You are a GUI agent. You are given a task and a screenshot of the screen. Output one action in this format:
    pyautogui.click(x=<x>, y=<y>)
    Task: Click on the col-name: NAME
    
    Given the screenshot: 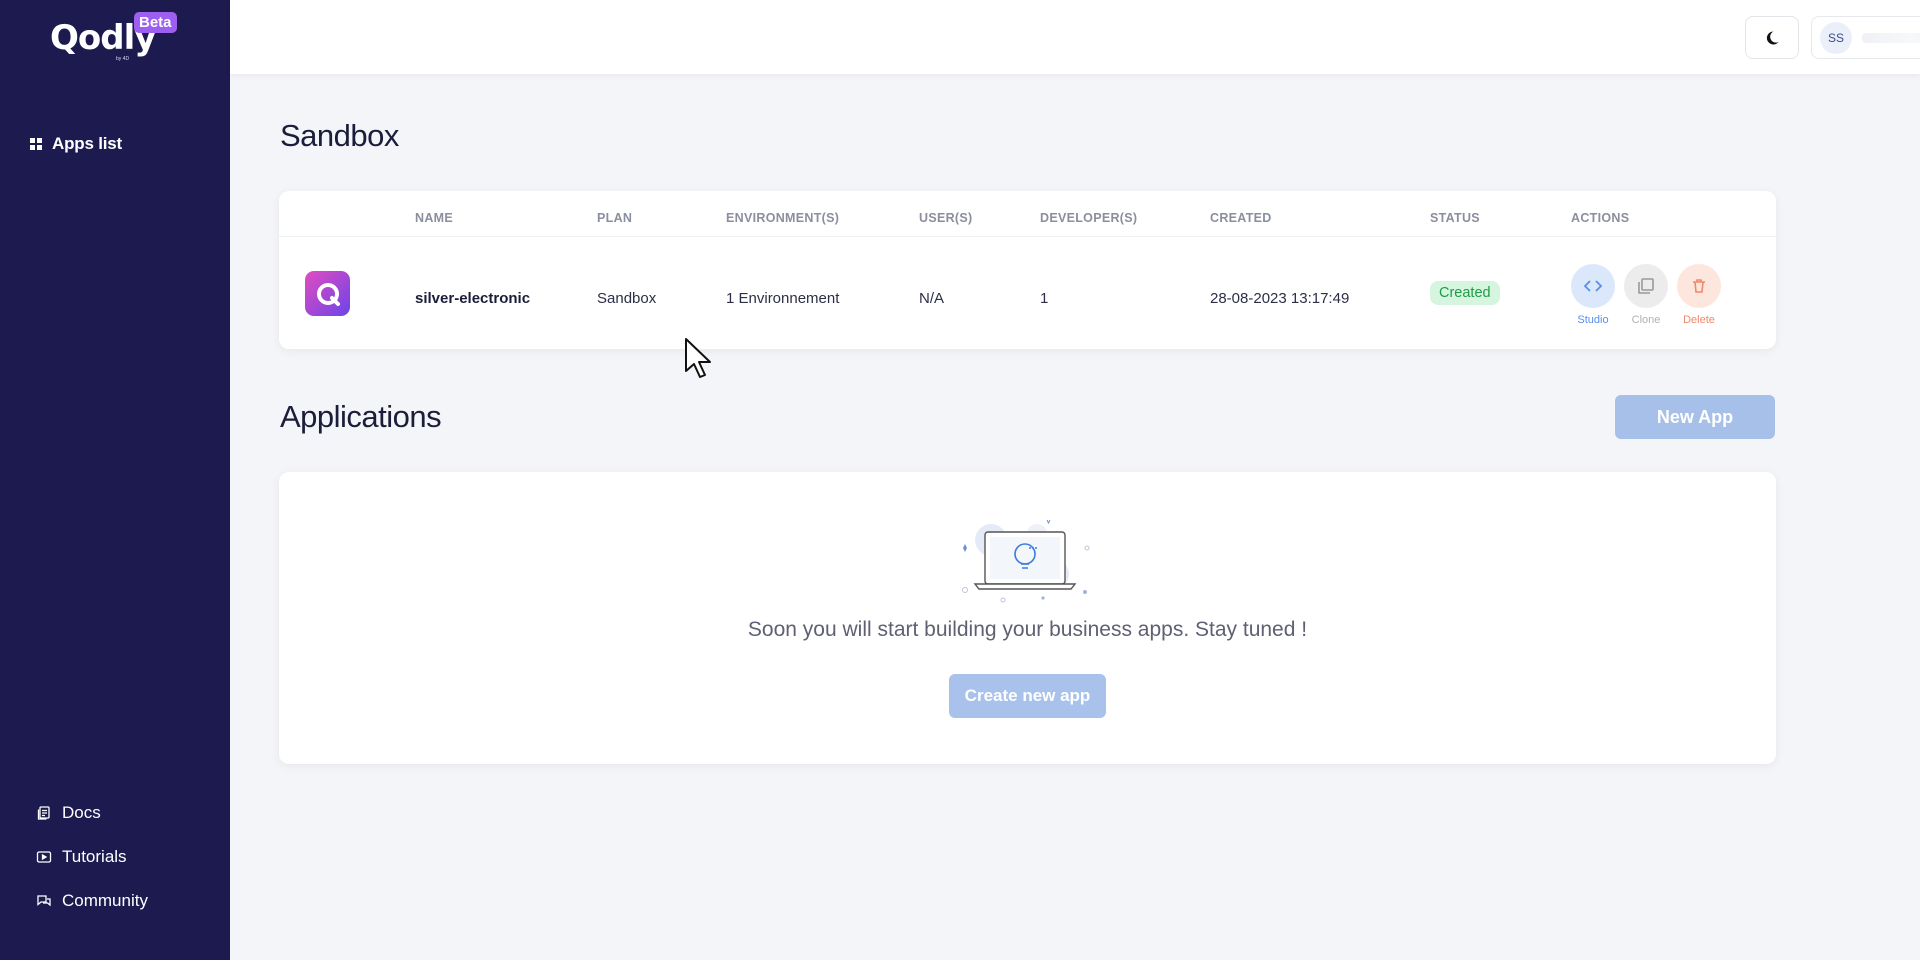 What is the action you would take?
    pyautogui.click(x=434, y=218)
    